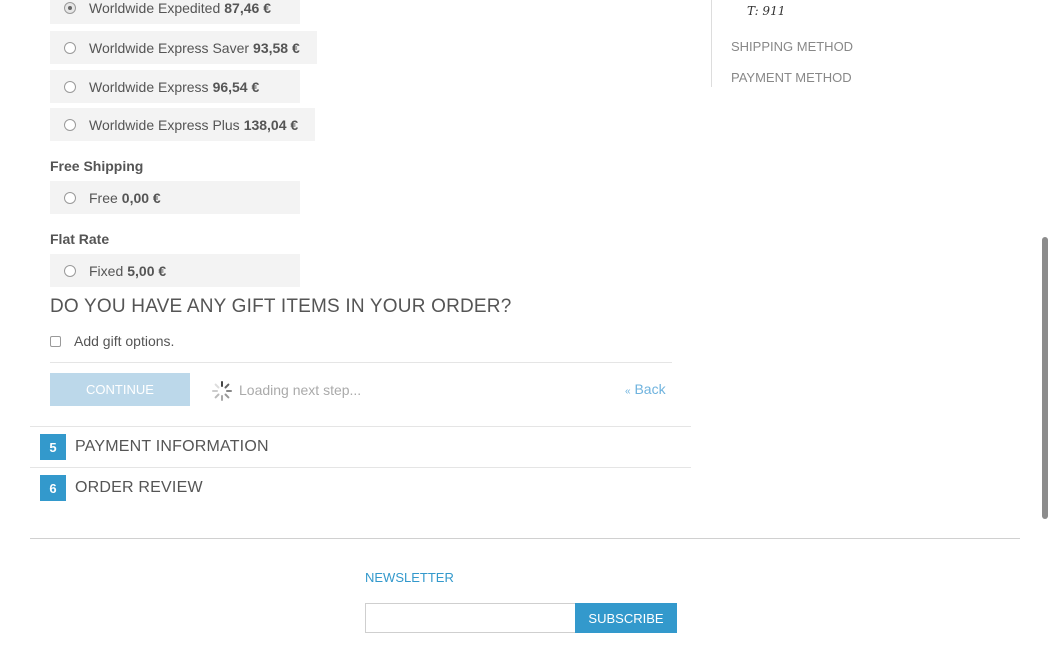  Describe the element at coordinates (97, 166) in the screenshot. I see `free-shipping-title: Free Shipping` at that location.